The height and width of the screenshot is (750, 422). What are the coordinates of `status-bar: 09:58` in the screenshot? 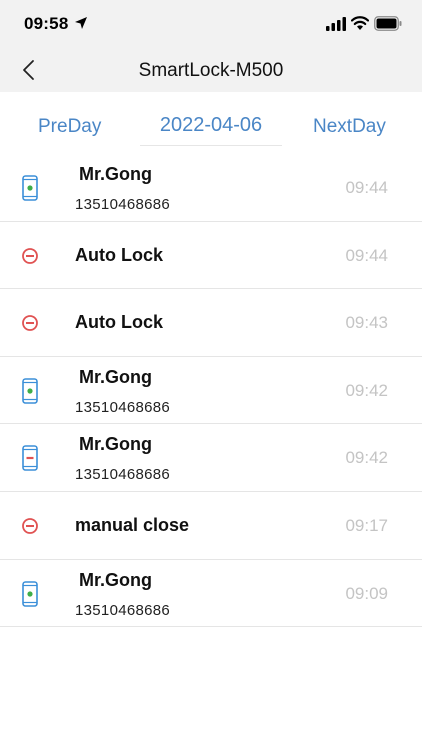 It's located at (211, 24).